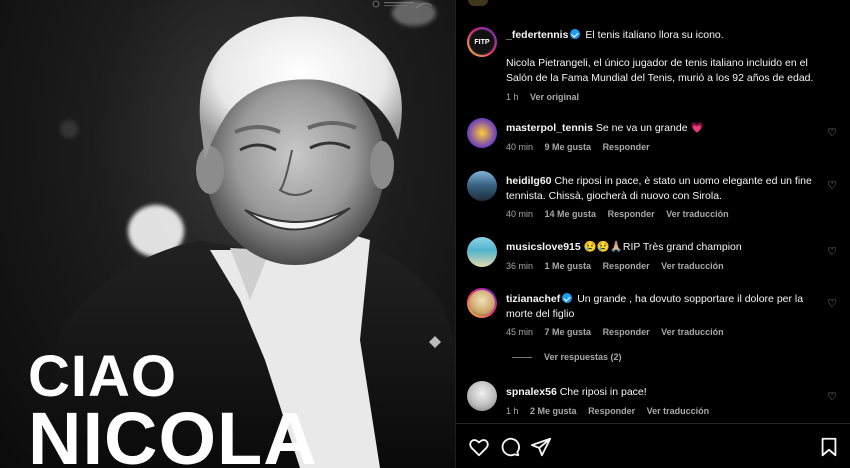 The width and height of the screenshot is (850, 468). I want to click on caption-title: El tenis italiano llora su icono., so click(654, 35).